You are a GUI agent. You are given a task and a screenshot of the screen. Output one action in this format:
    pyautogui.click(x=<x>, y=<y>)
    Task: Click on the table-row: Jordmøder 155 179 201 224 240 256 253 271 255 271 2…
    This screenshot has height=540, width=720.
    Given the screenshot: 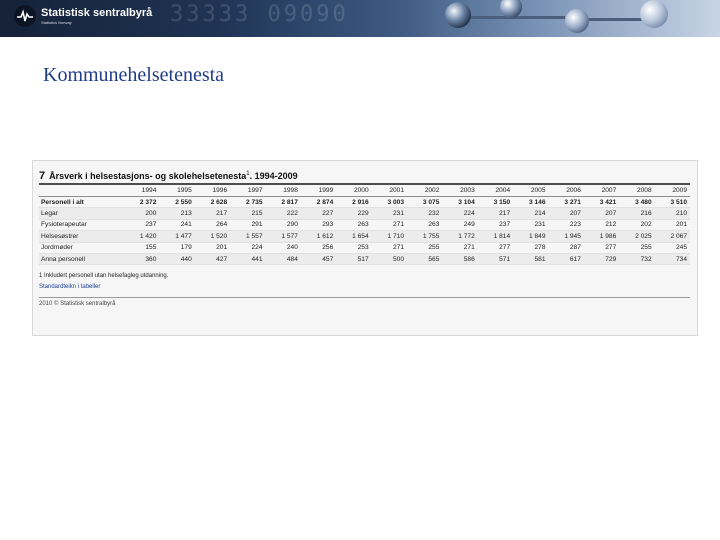 What is the action you would take?
    pyautogui.click(x=364, y=248)
    